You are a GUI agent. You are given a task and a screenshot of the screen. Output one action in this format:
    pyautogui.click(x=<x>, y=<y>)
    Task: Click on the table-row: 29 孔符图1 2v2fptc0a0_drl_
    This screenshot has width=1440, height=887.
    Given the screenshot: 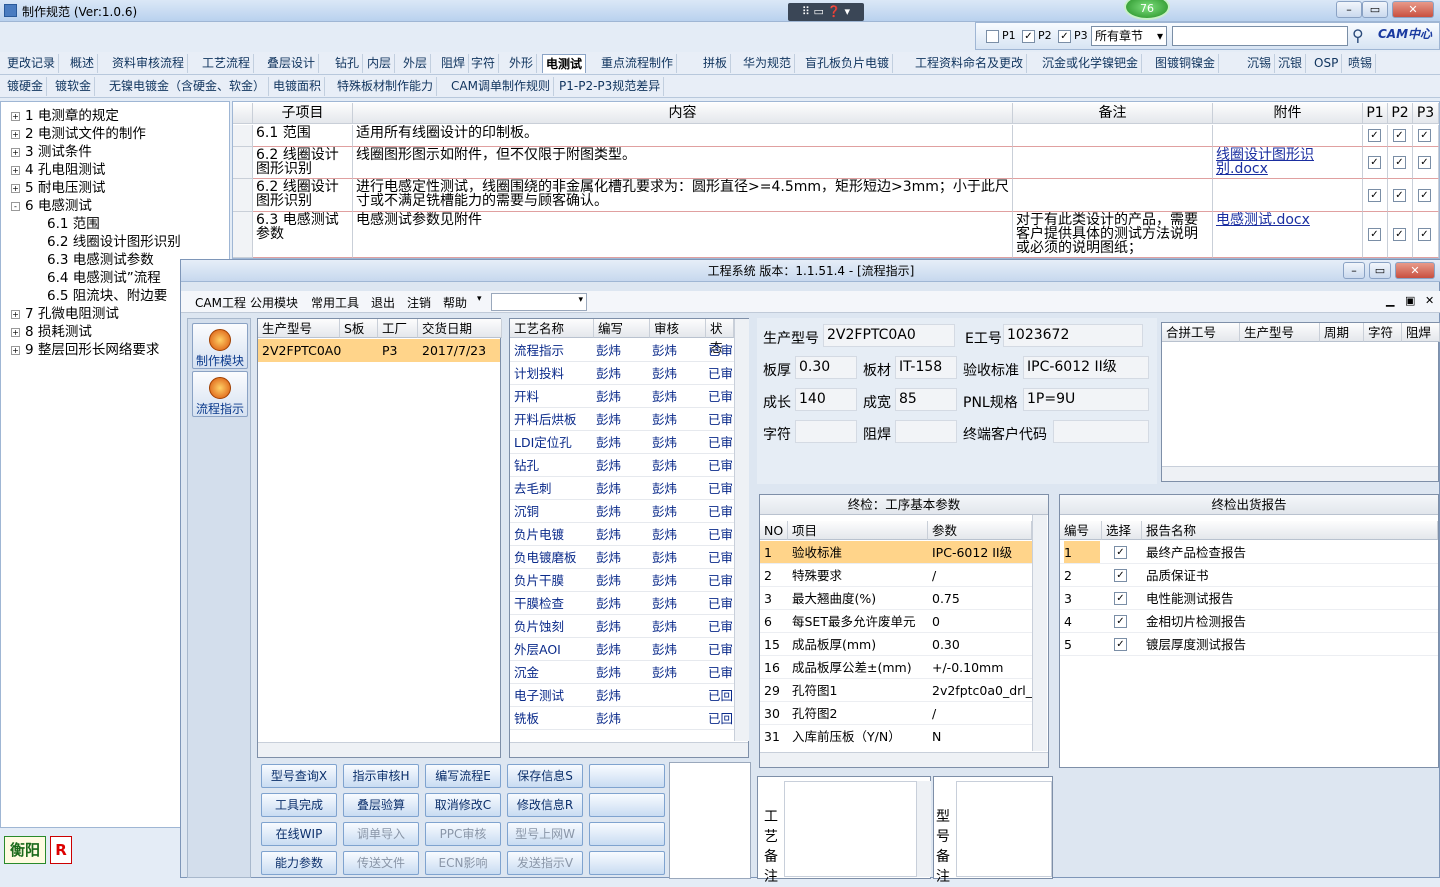 What is the action you would take?
    pyautogui.click(x=896, y=690)
    